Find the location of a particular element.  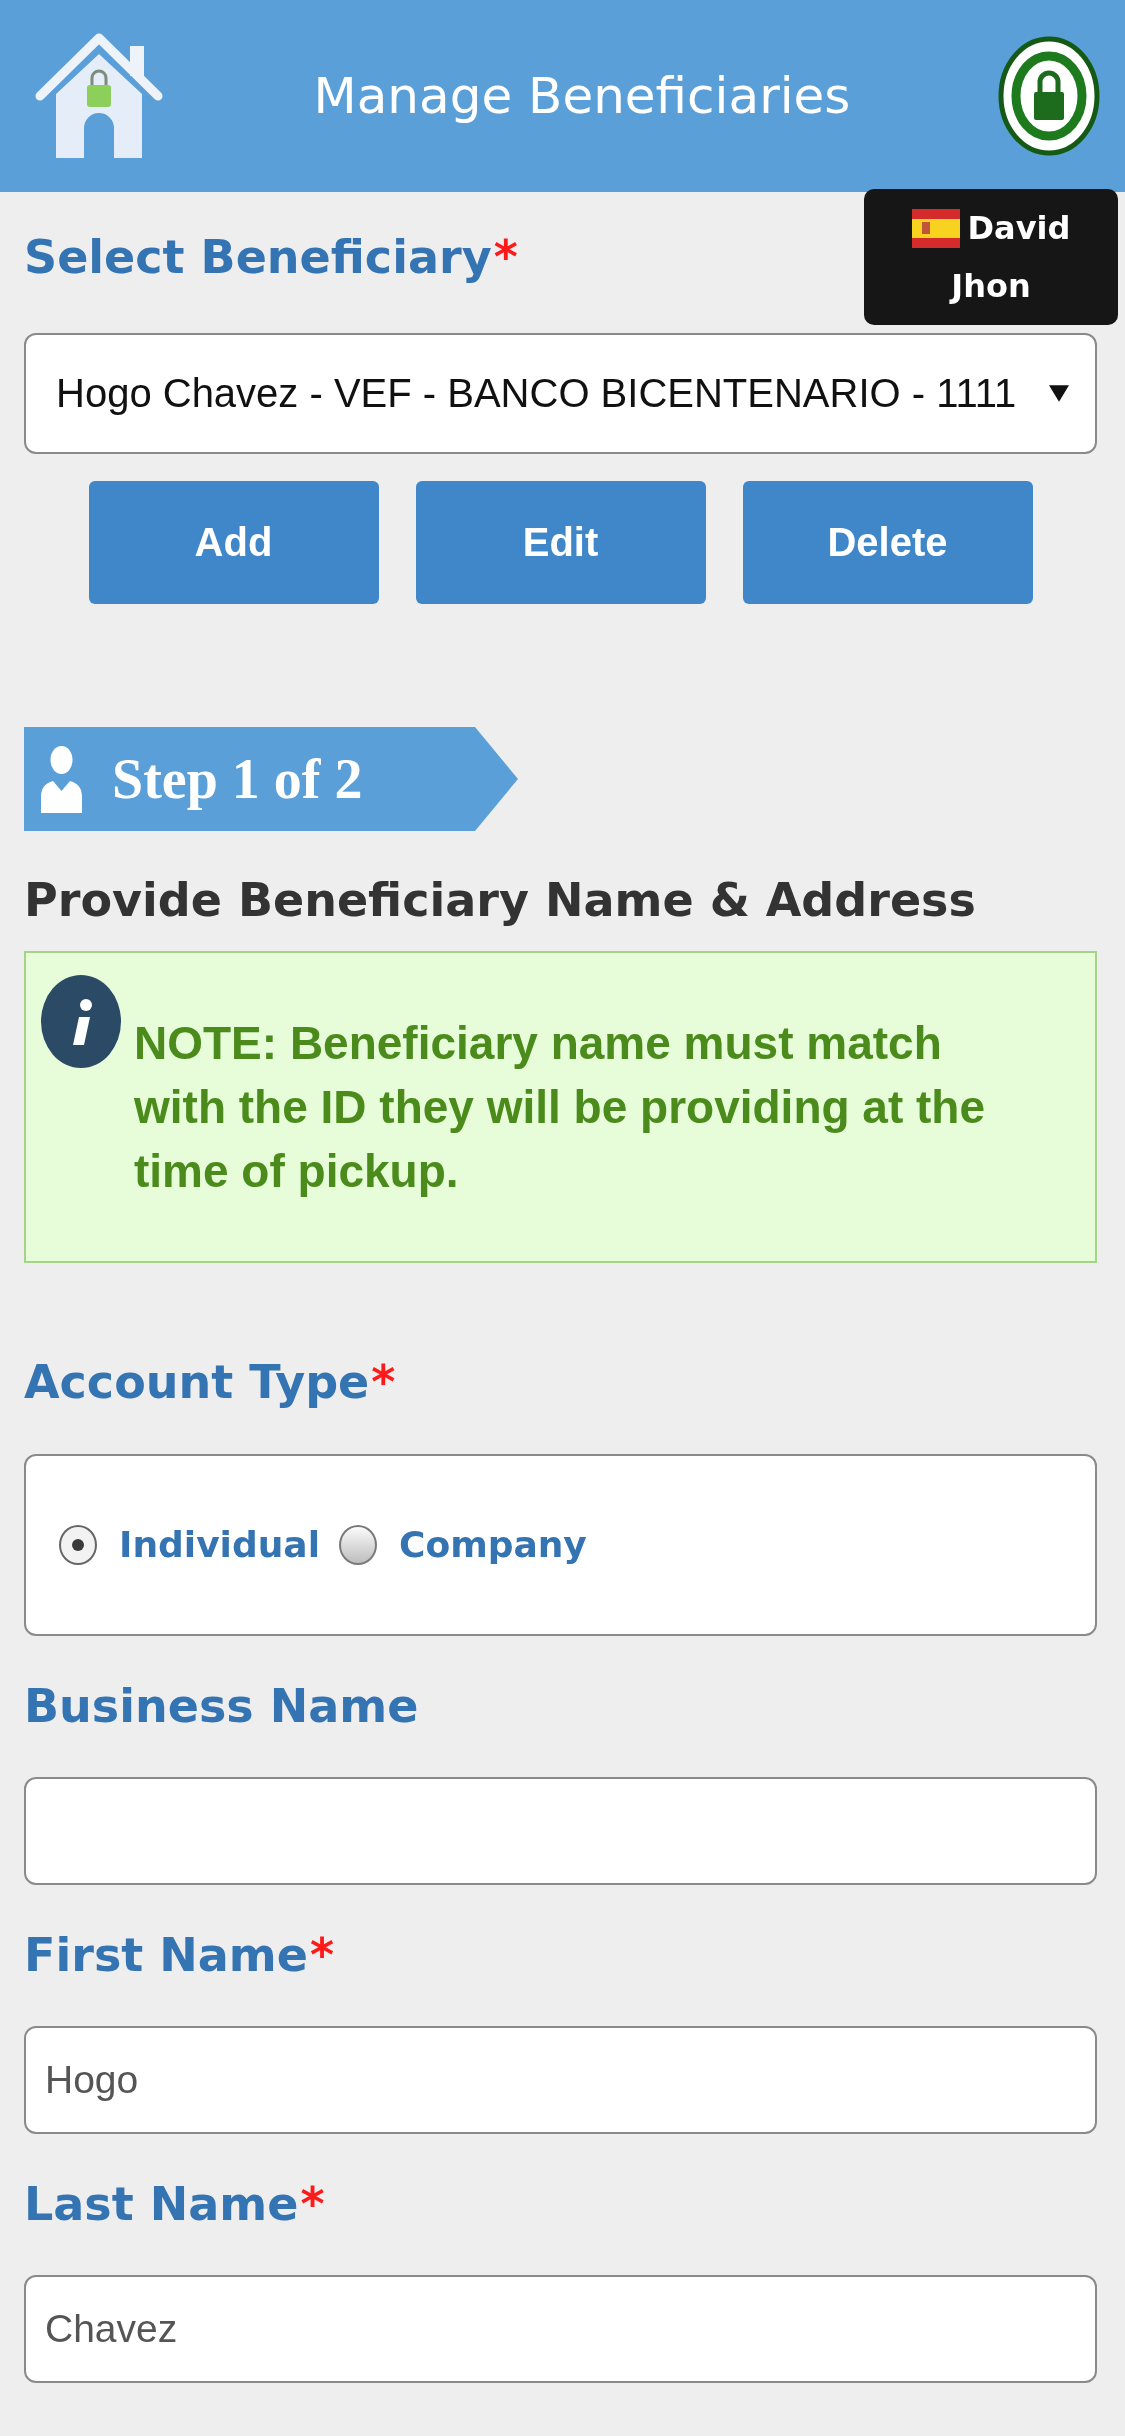

field-label: Account Type is located at coordinates (197, 1382).